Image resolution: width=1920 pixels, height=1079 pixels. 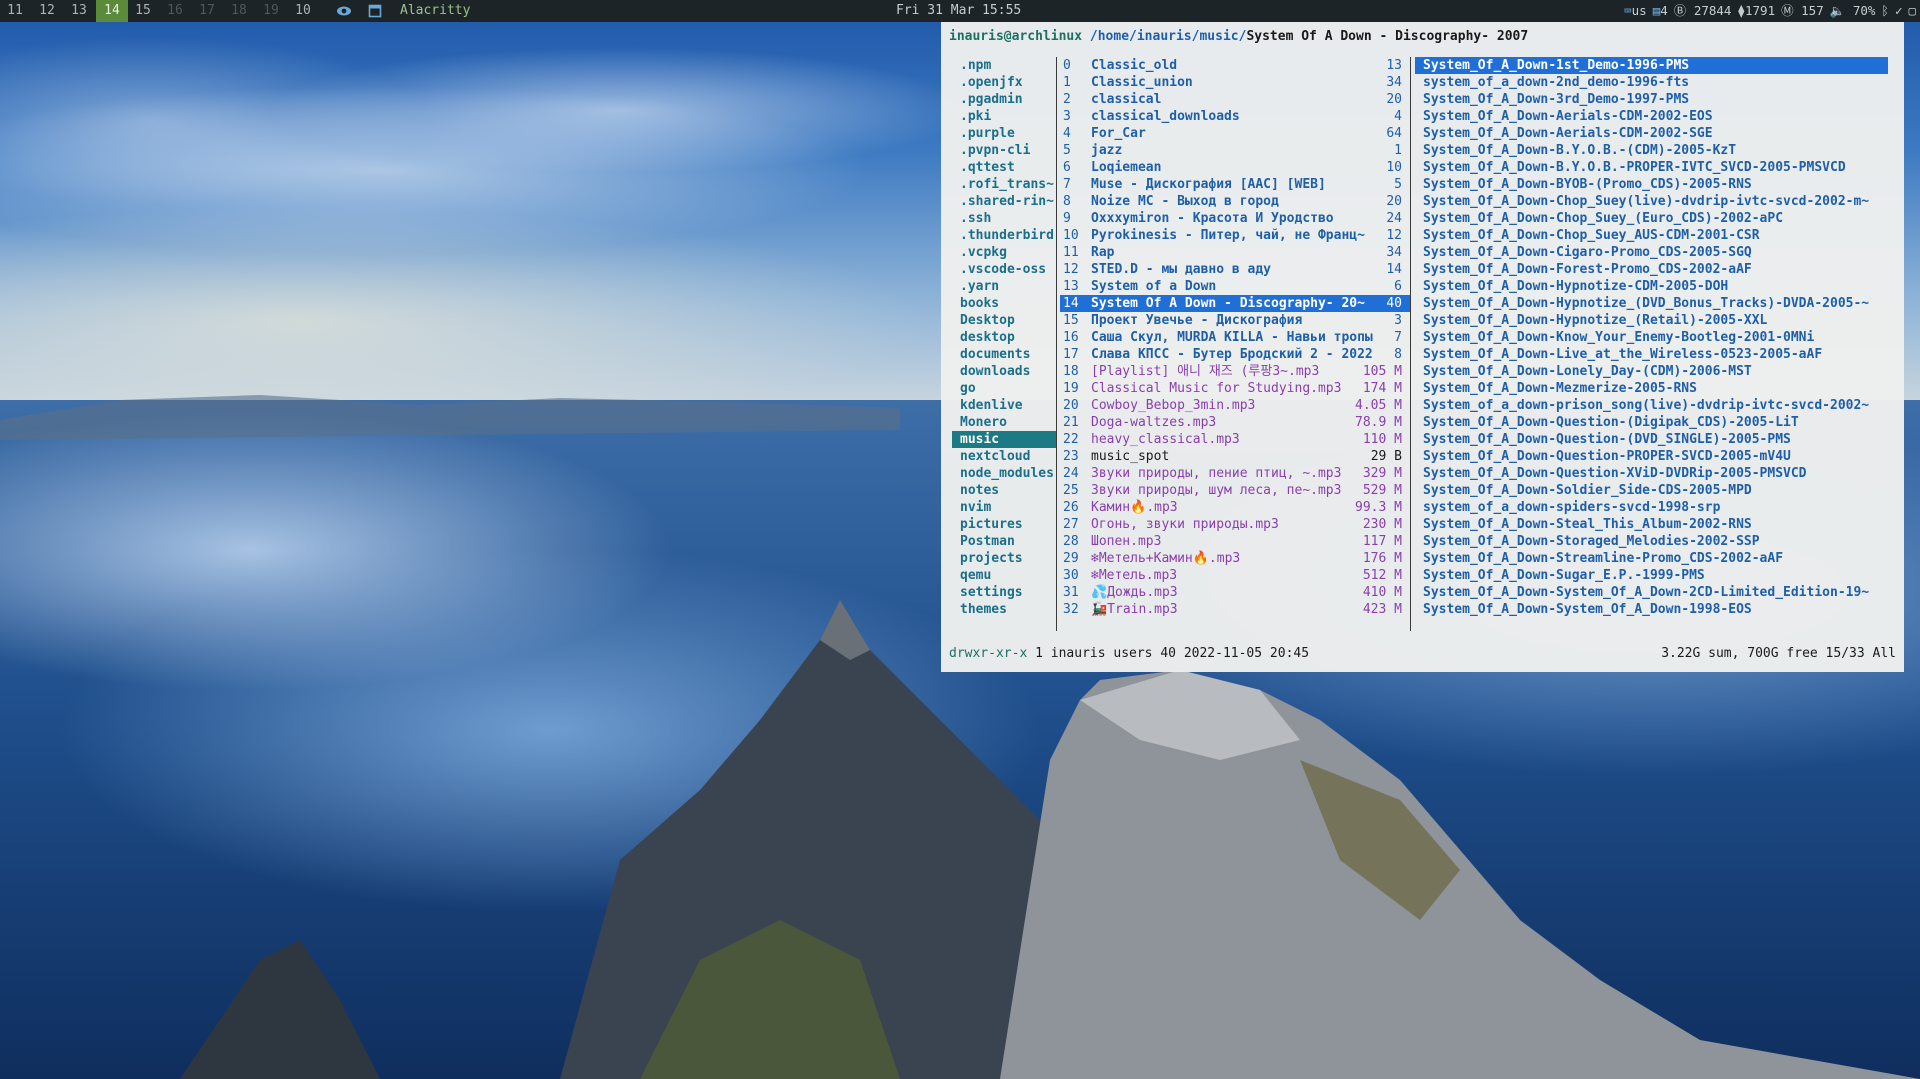 What do you see at coordinates (1235, 252) in the screenshot?
I see `directory-entry: 11 Rap 34` at bounding box center [1235, 252].